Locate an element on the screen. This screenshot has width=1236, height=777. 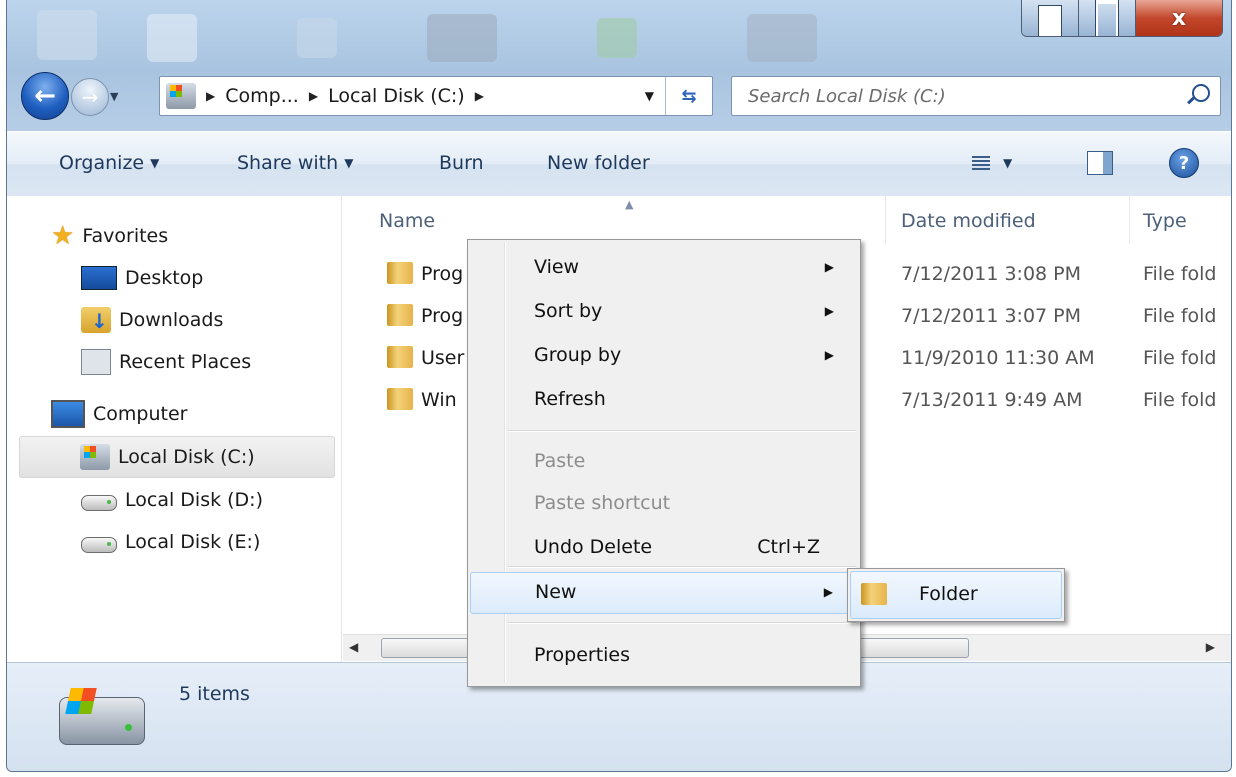
address-bar: ▶ Comp... ▶ Local Disk (C:) ▶ ▼ ⇆ is located at coordinates (436, 96).